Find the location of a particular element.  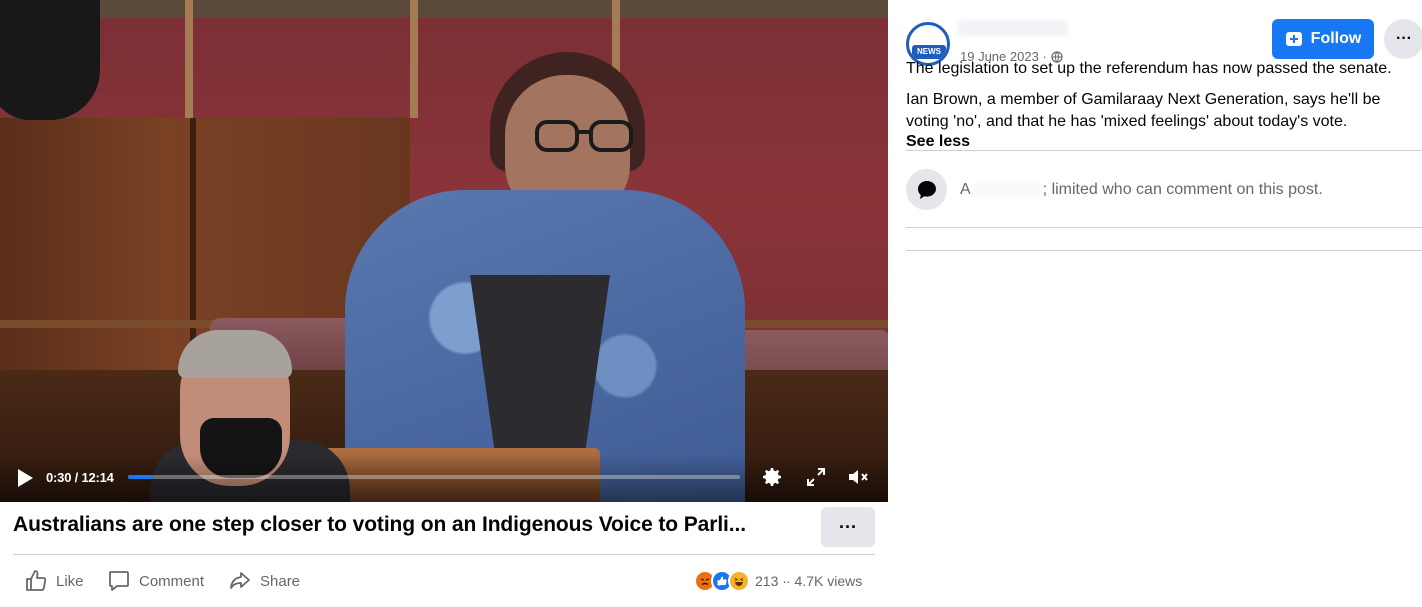

thumbs-up-icon is located at coordinates (36, 580).